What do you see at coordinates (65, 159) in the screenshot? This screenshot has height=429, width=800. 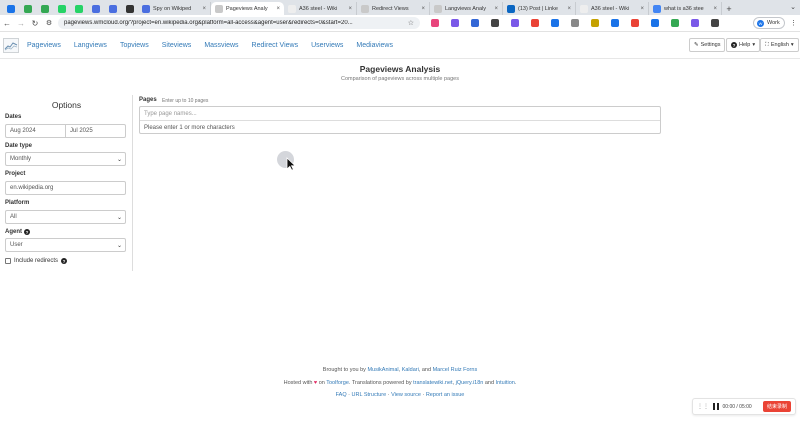 I see `date-type-select: Monthly ⌄` at bounding box center [65, 159].